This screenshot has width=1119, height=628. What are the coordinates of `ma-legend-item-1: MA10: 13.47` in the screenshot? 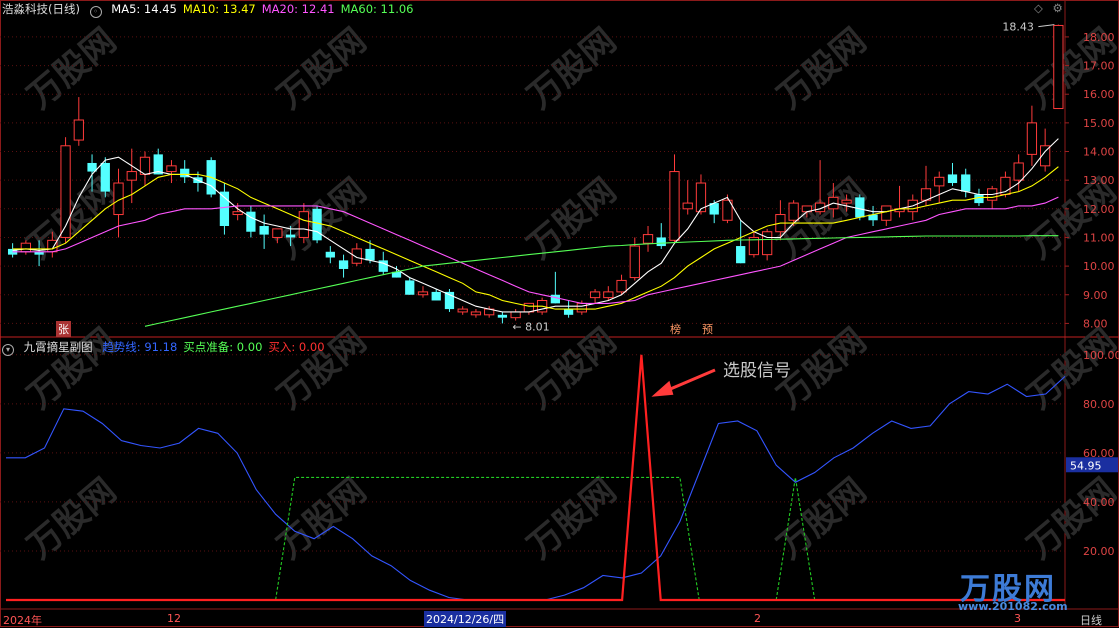 It's located at (219, 9).